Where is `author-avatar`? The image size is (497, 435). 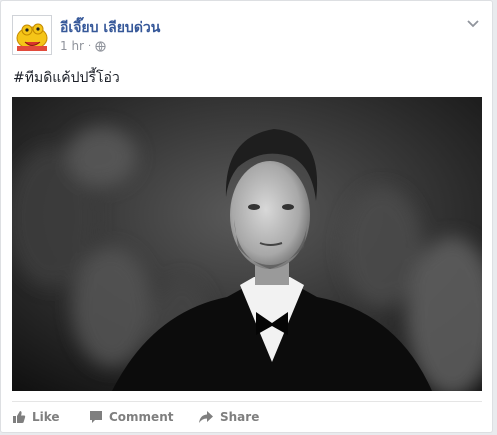 author-avatar is located at coordinates (32, 35).